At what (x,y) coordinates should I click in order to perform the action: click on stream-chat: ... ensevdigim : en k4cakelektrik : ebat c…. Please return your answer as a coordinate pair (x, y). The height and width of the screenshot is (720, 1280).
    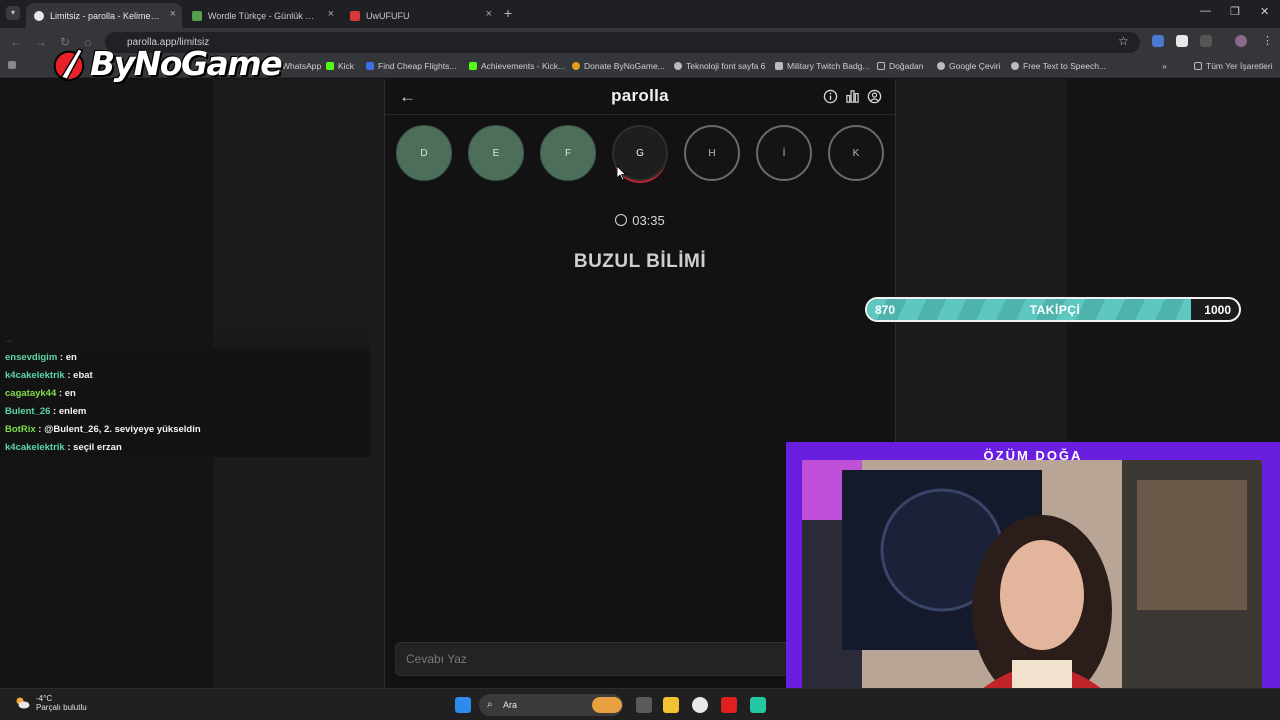
    Looking at the image, I should click on (185, 394).